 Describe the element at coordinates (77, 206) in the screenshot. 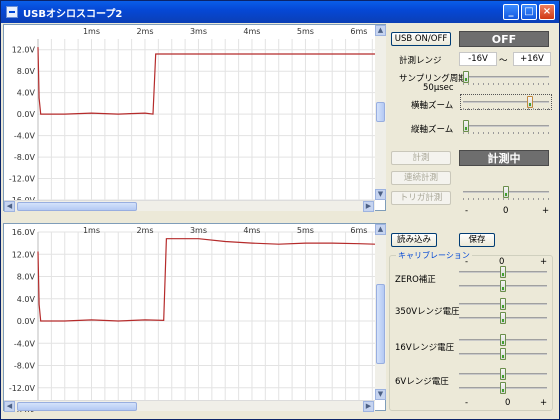

I see `scope-top-hscroll-thumb` at that location.